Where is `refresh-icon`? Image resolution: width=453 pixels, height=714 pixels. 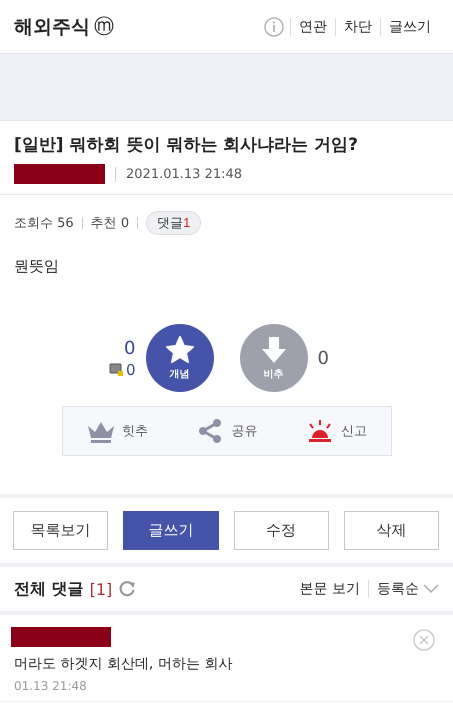 refresh-icon is located at coordinates (127, 589).